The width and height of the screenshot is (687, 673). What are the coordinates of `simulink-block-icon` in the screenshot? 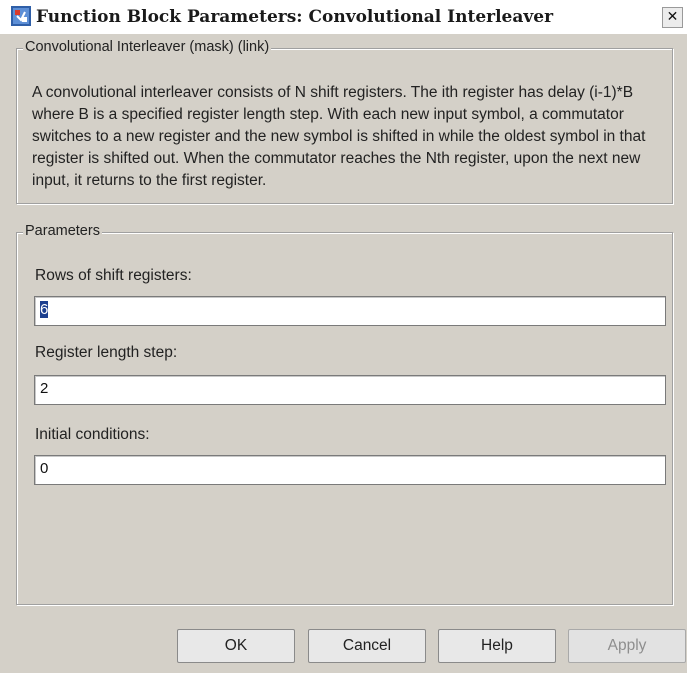 It's located at (21, 16).